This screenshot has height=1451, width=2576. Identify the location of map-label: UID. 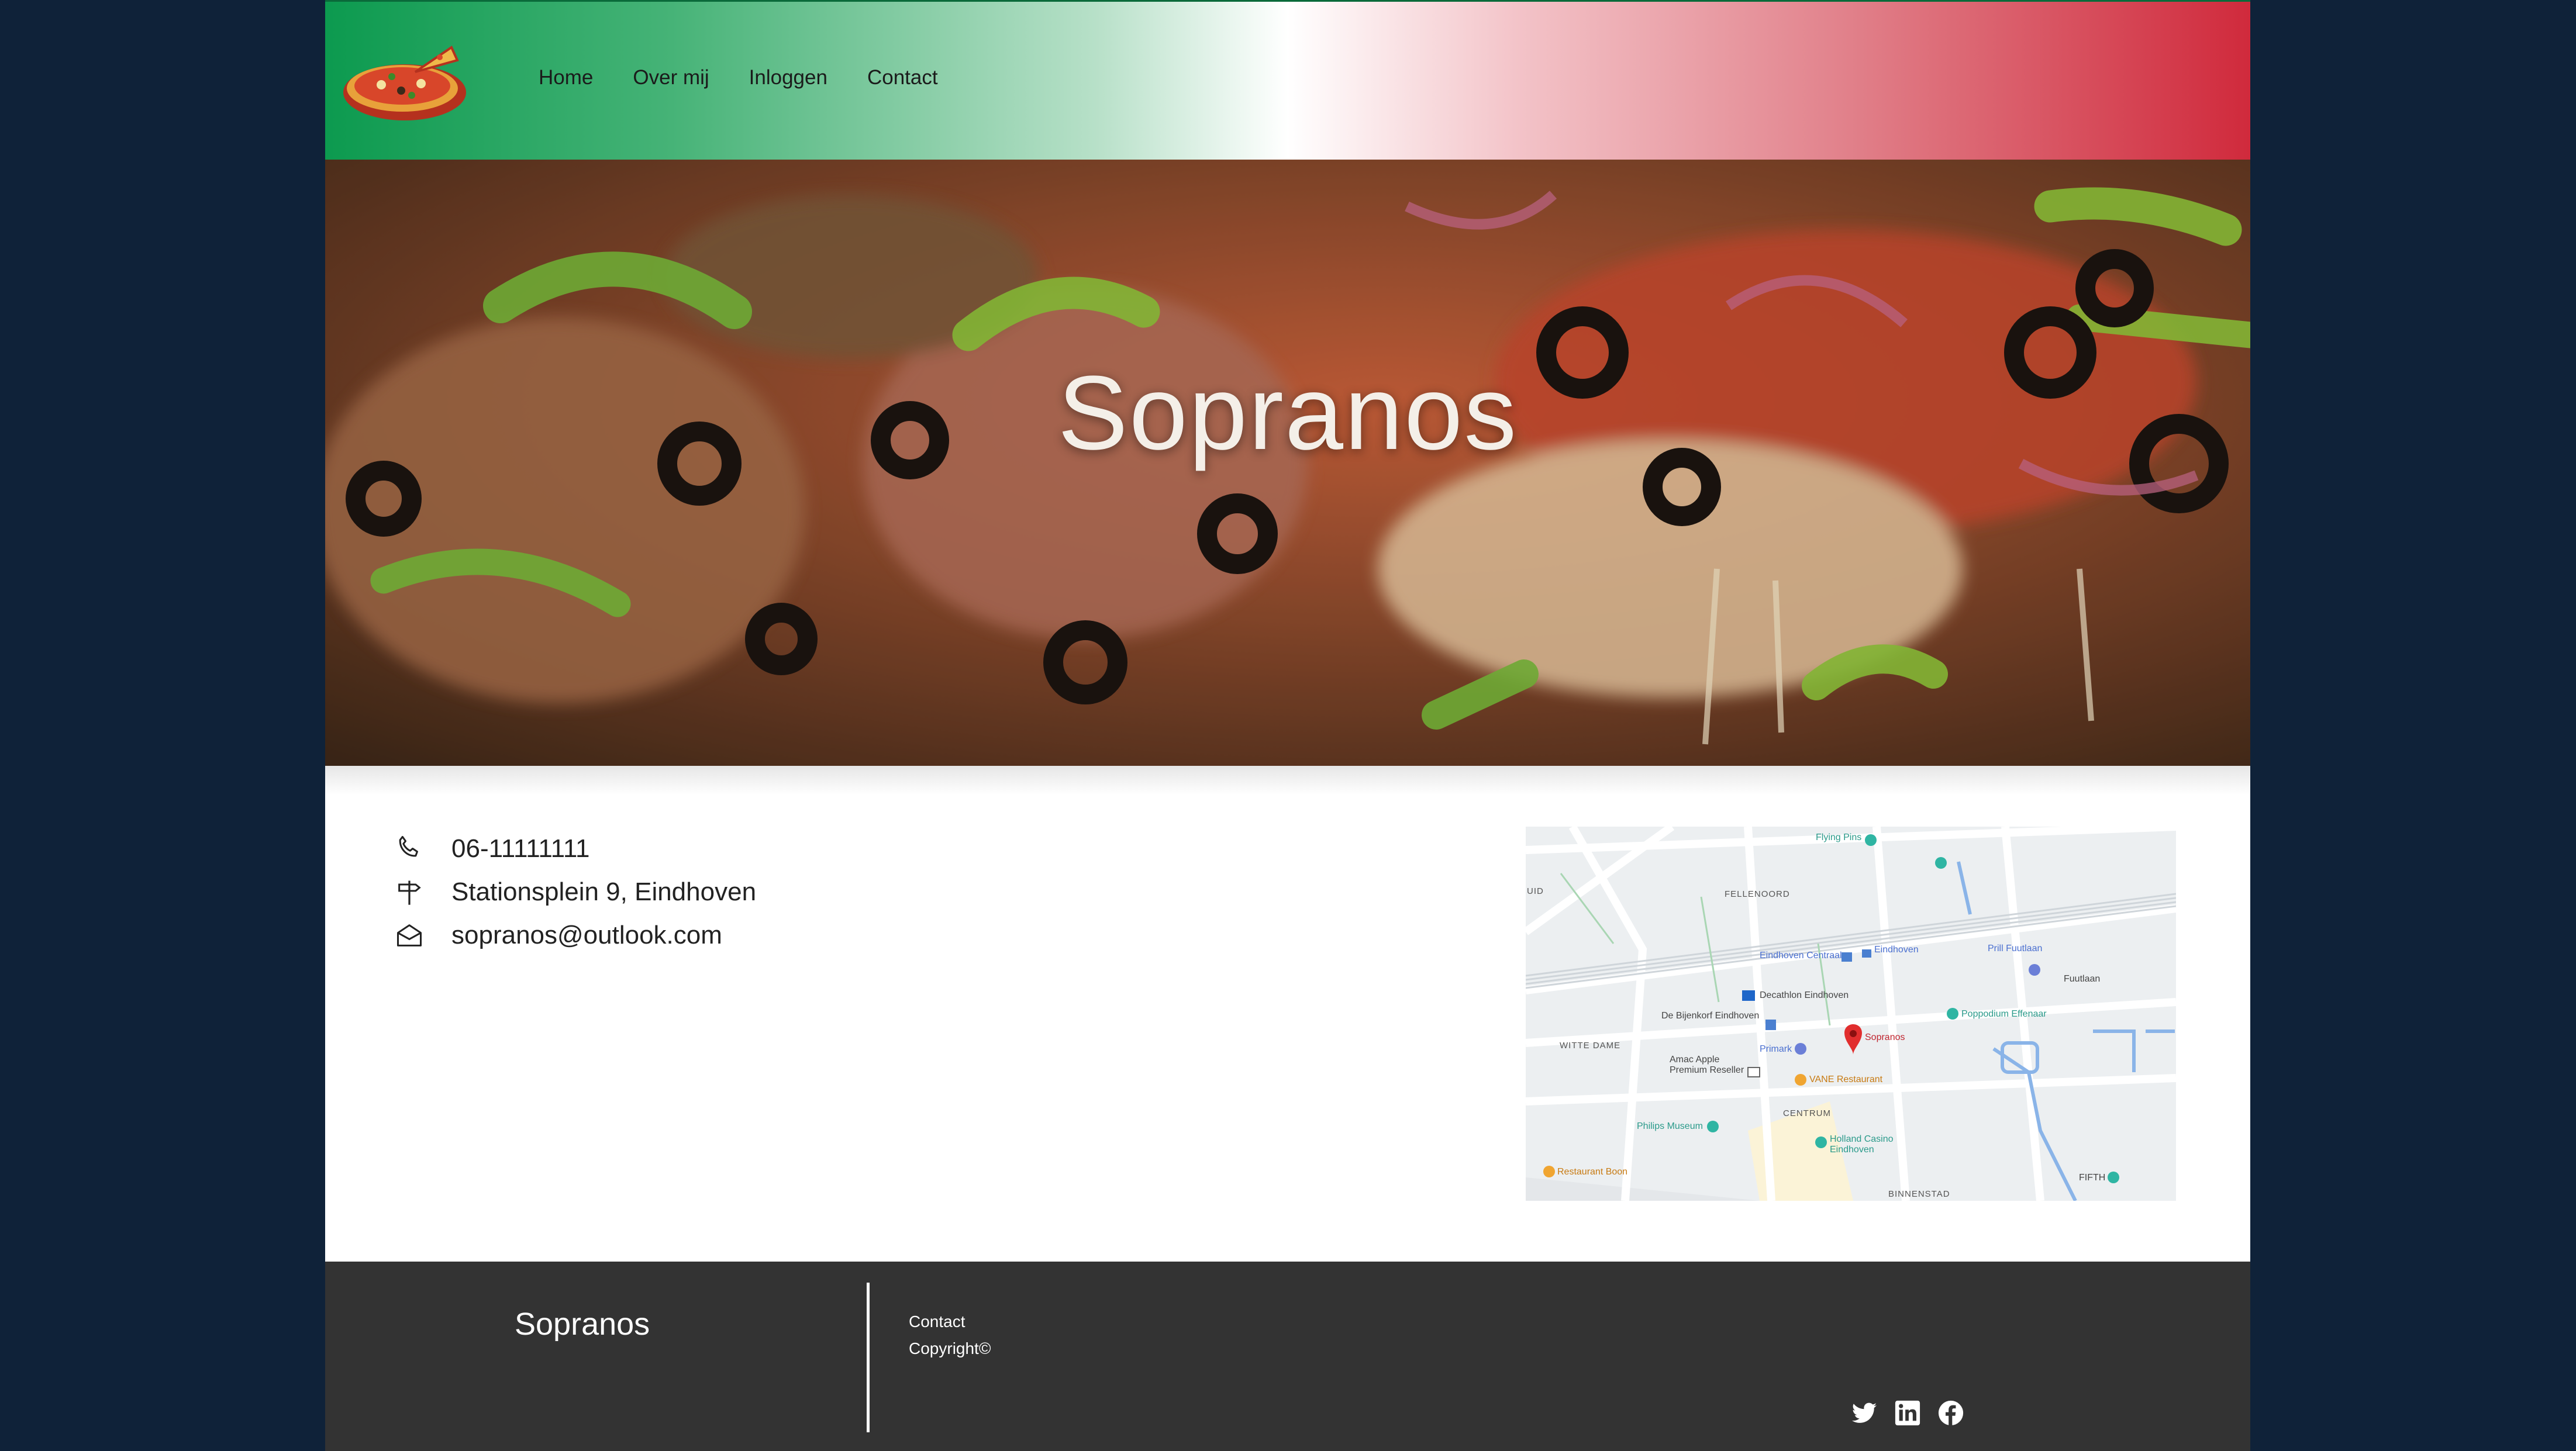
(1536, 891).